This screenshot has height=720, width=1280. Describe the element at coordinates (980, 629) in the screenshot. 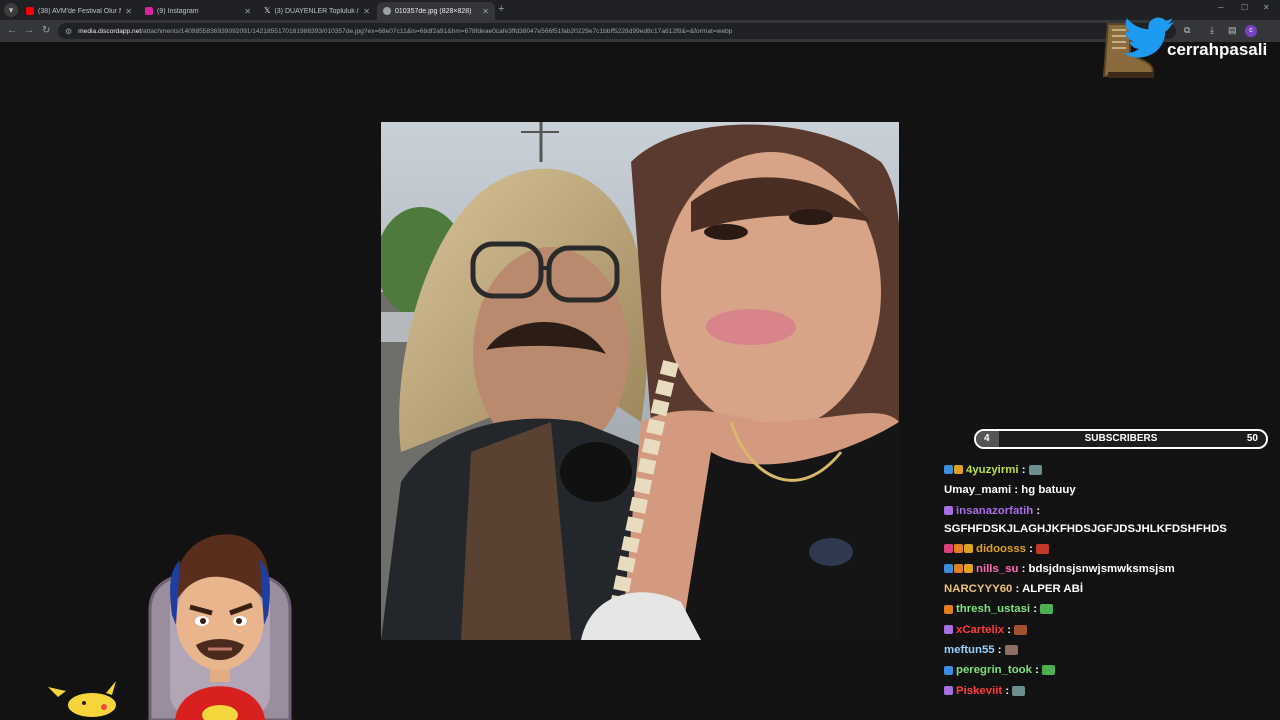

I see `chat-username: xCartelix` at that location.